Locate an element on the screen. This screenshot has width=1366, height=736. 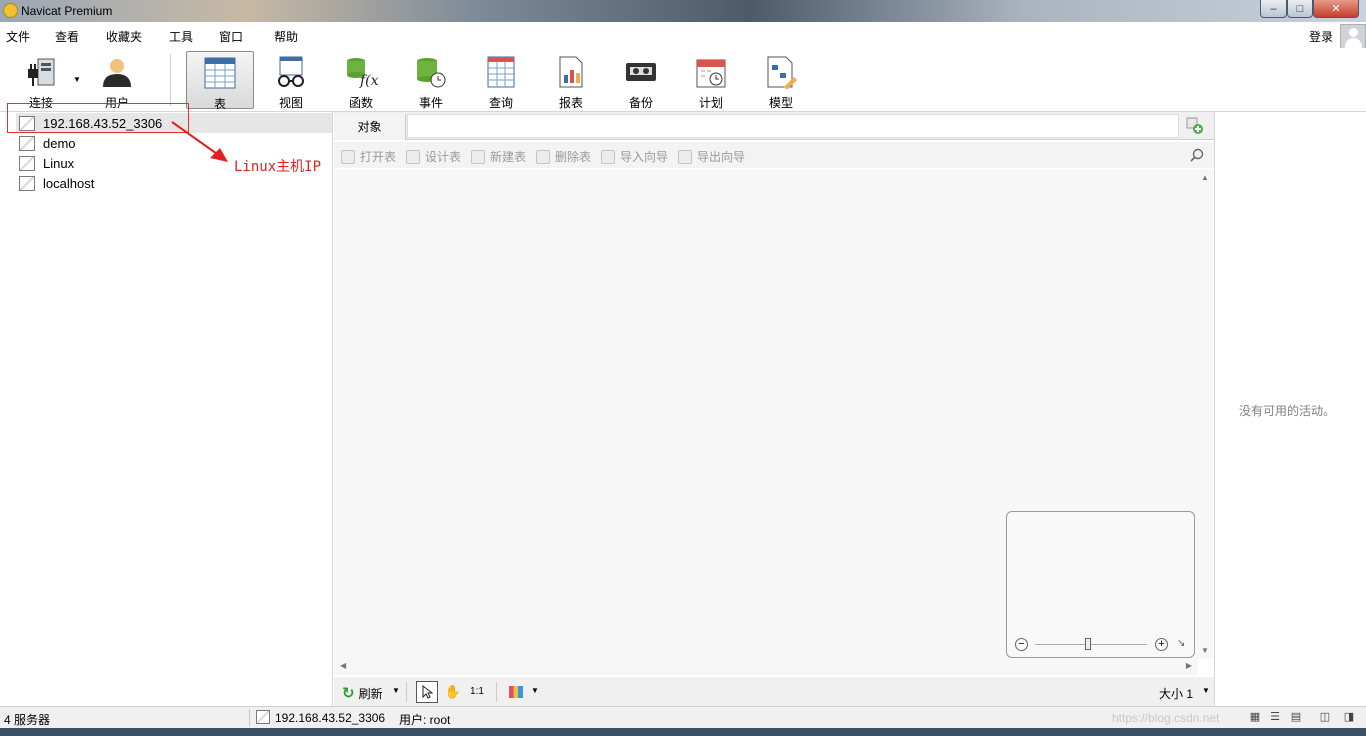
user-button: 用户 is located at coordinates (117, 80).